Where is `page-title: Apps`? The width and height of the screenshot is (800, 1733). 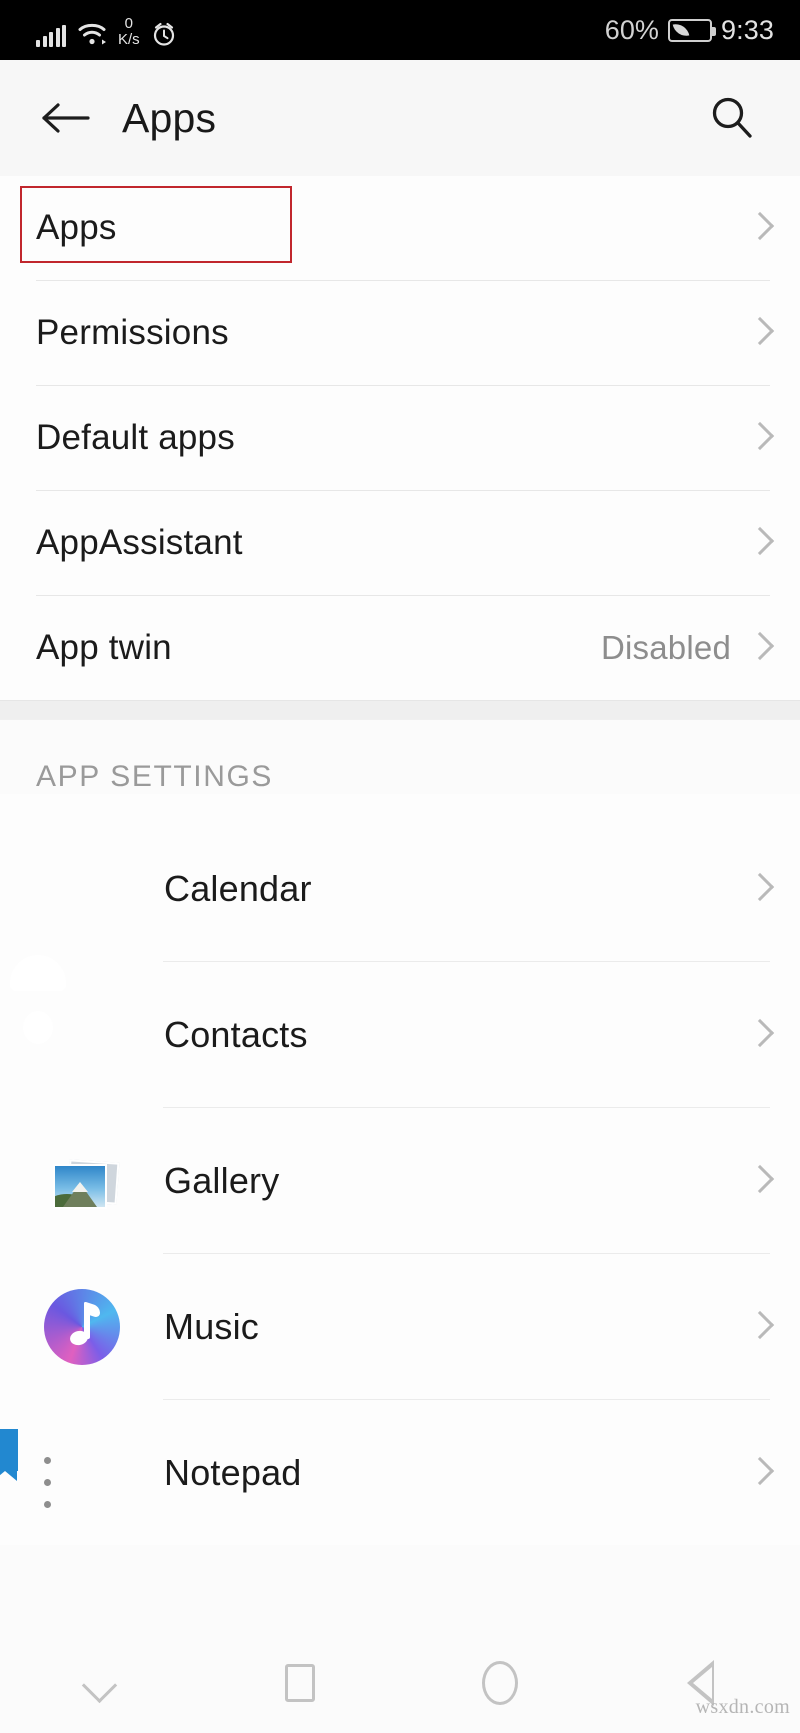 page-title: Apps is located at coordinates (169, 117).